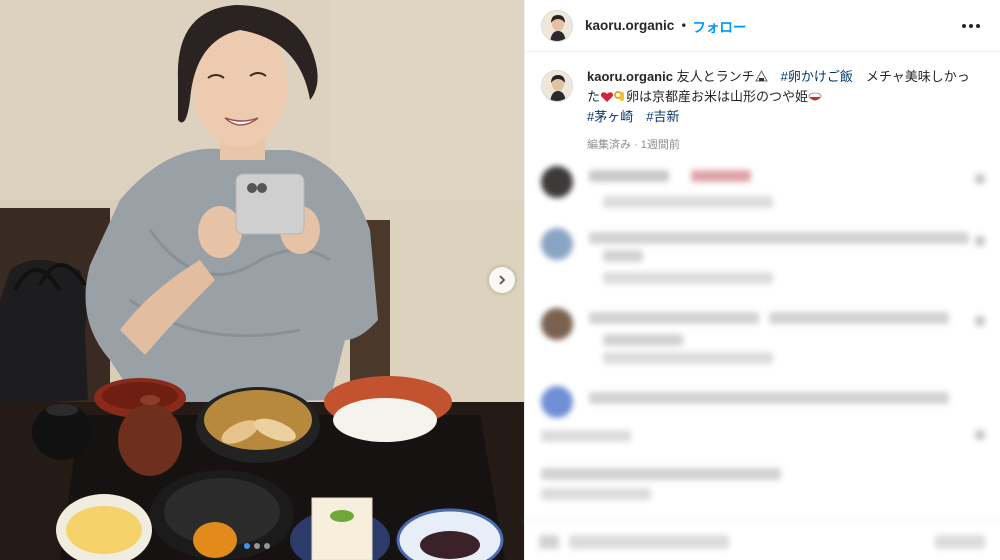  What do you see at coordinates (762, 26) in the screenshot?
I see `post-header: kaoru.organic • フォロー` at bounding box center [762, 26].